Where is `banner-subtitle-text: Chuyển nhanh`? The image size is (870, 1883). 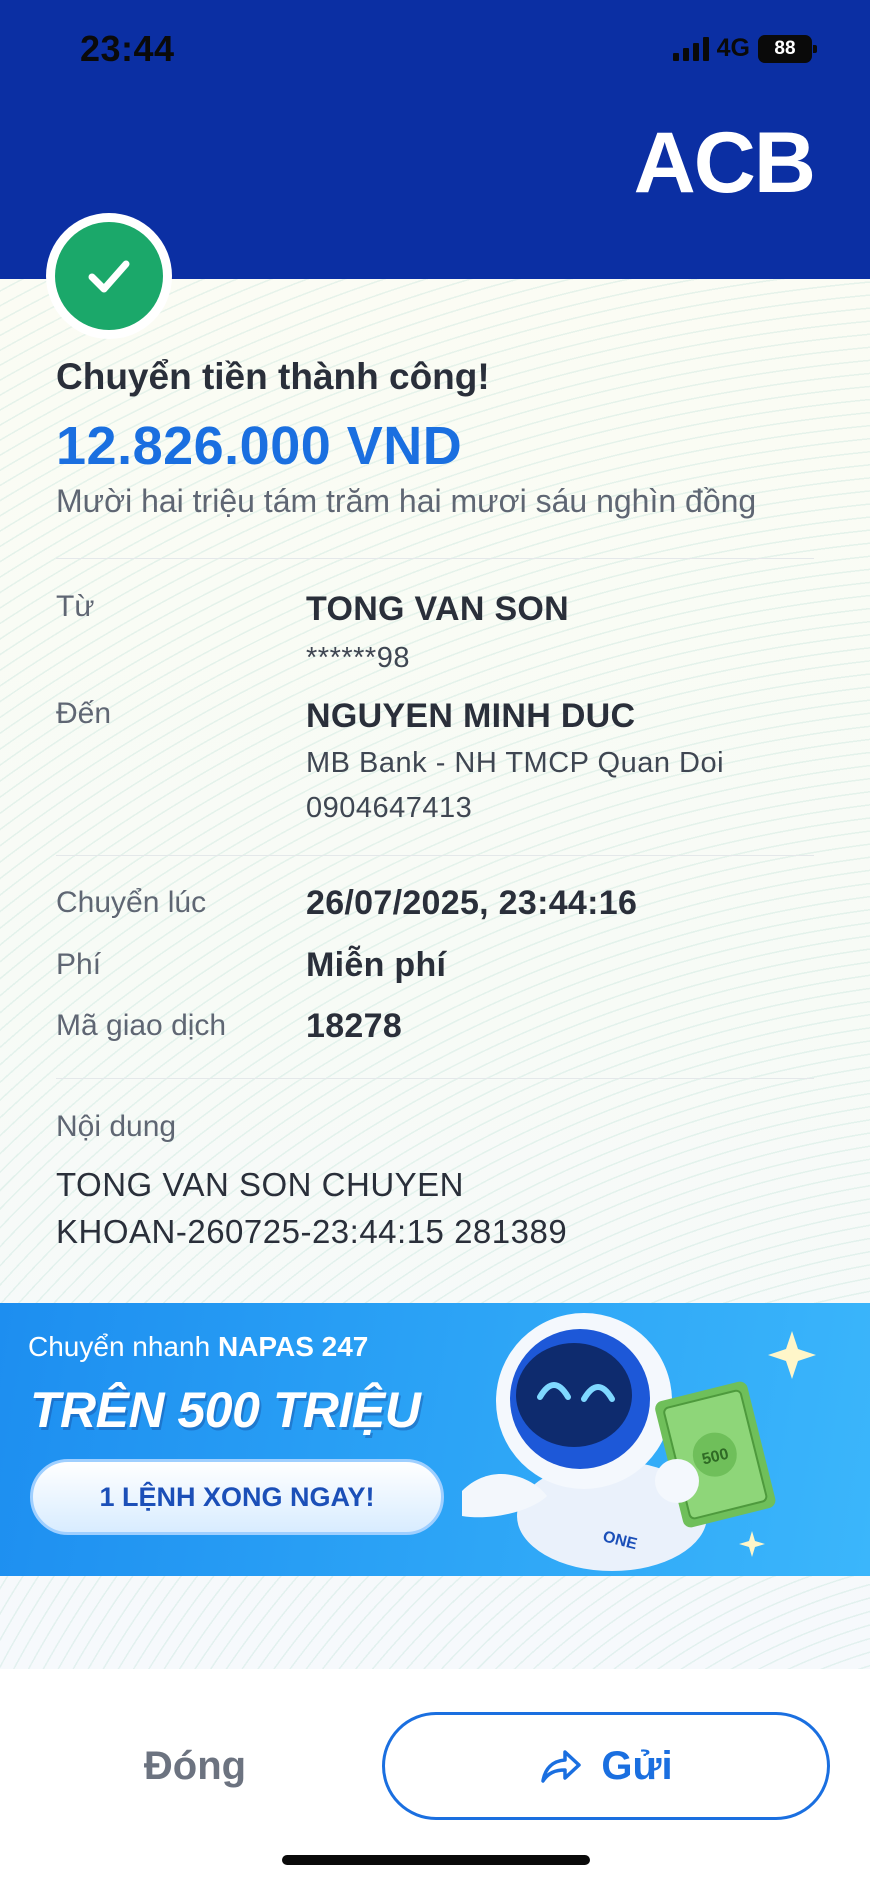 banner-subtitle-text: Chuyển nhanh is located at coordinates (119, 1346).